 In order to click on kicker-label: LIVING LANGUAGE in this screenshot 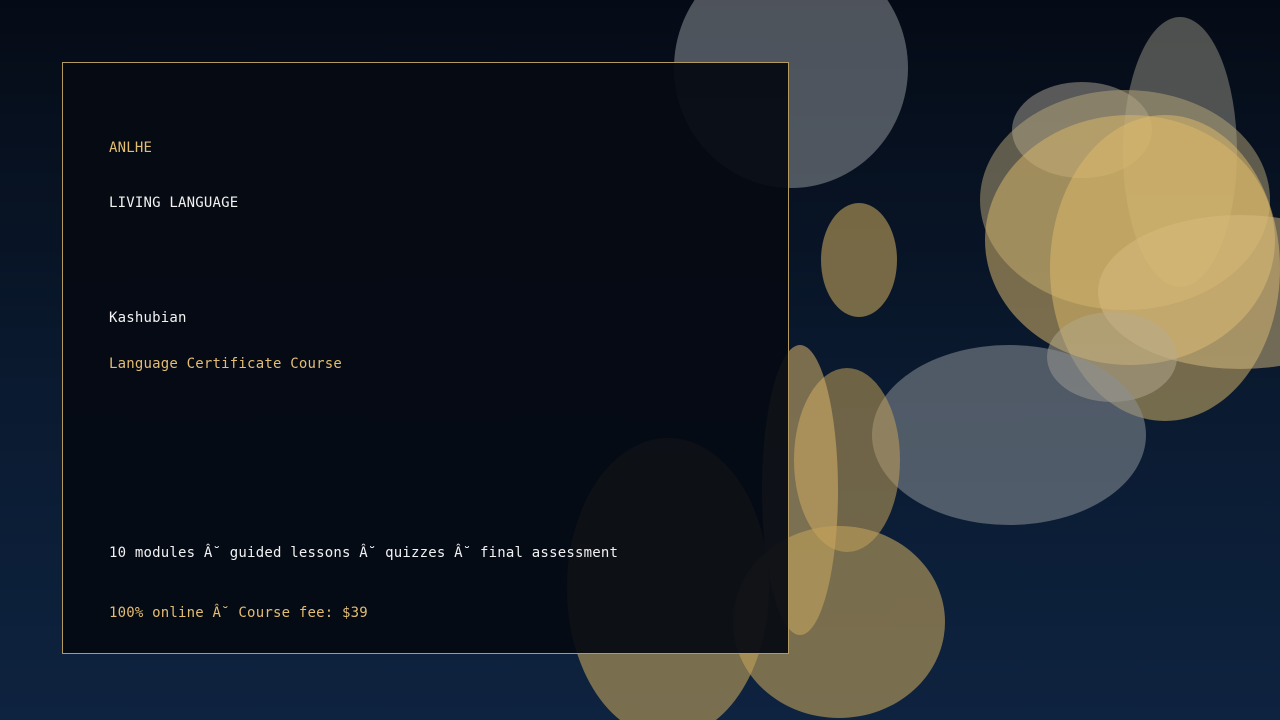, I will do `click(174, 203)`.